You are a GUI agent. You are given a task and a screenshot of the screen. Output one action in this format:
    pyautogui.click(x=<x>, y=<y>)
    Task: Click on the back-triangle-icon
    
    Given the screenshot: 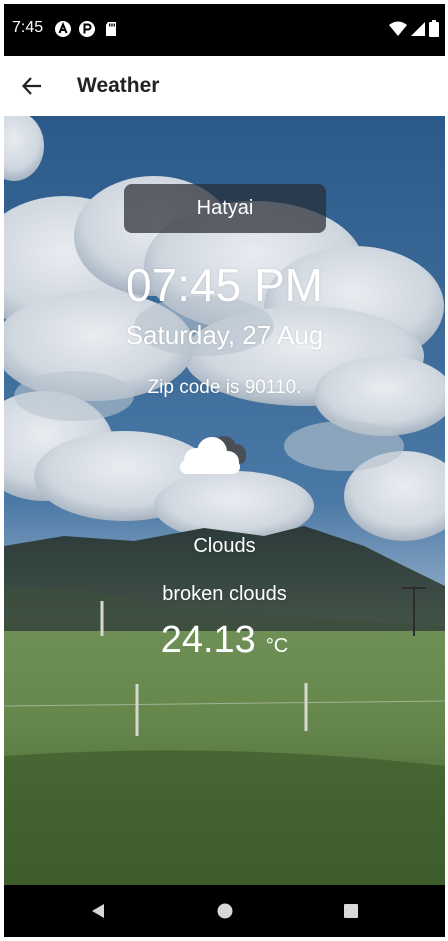 What is the action you would take?
    pyautogui.click(x=98, y=911)
    